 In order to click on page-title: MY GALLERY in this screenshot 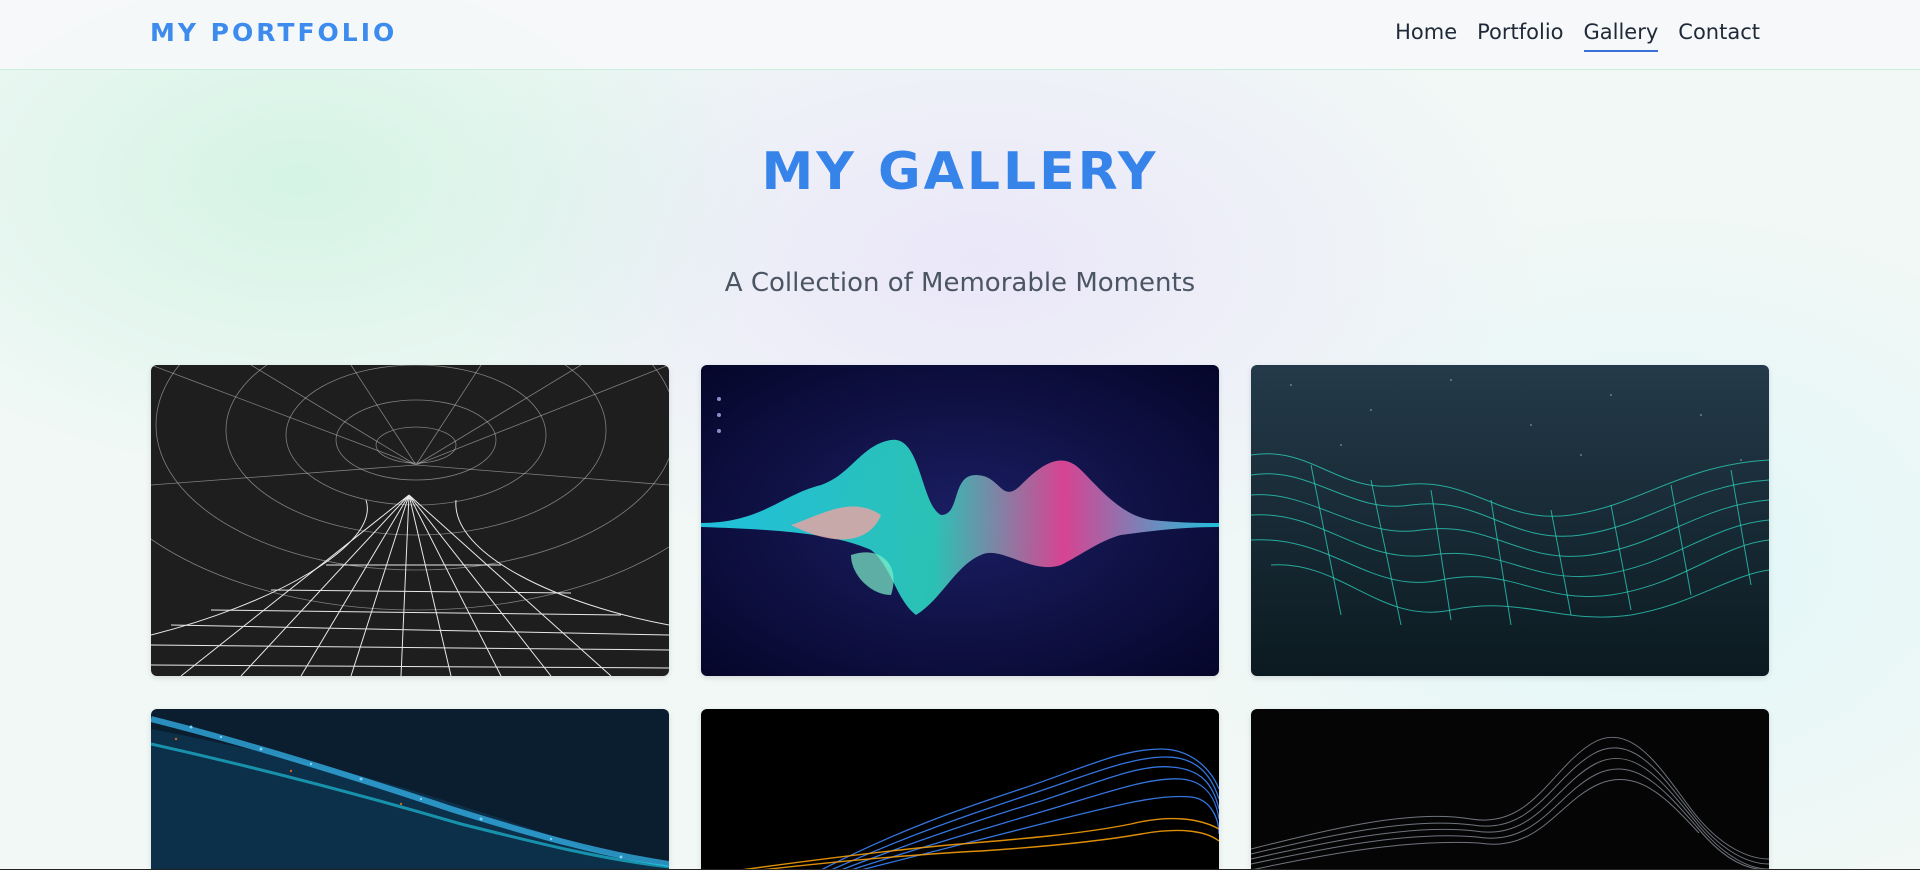, I will do `click(960, 172)`.